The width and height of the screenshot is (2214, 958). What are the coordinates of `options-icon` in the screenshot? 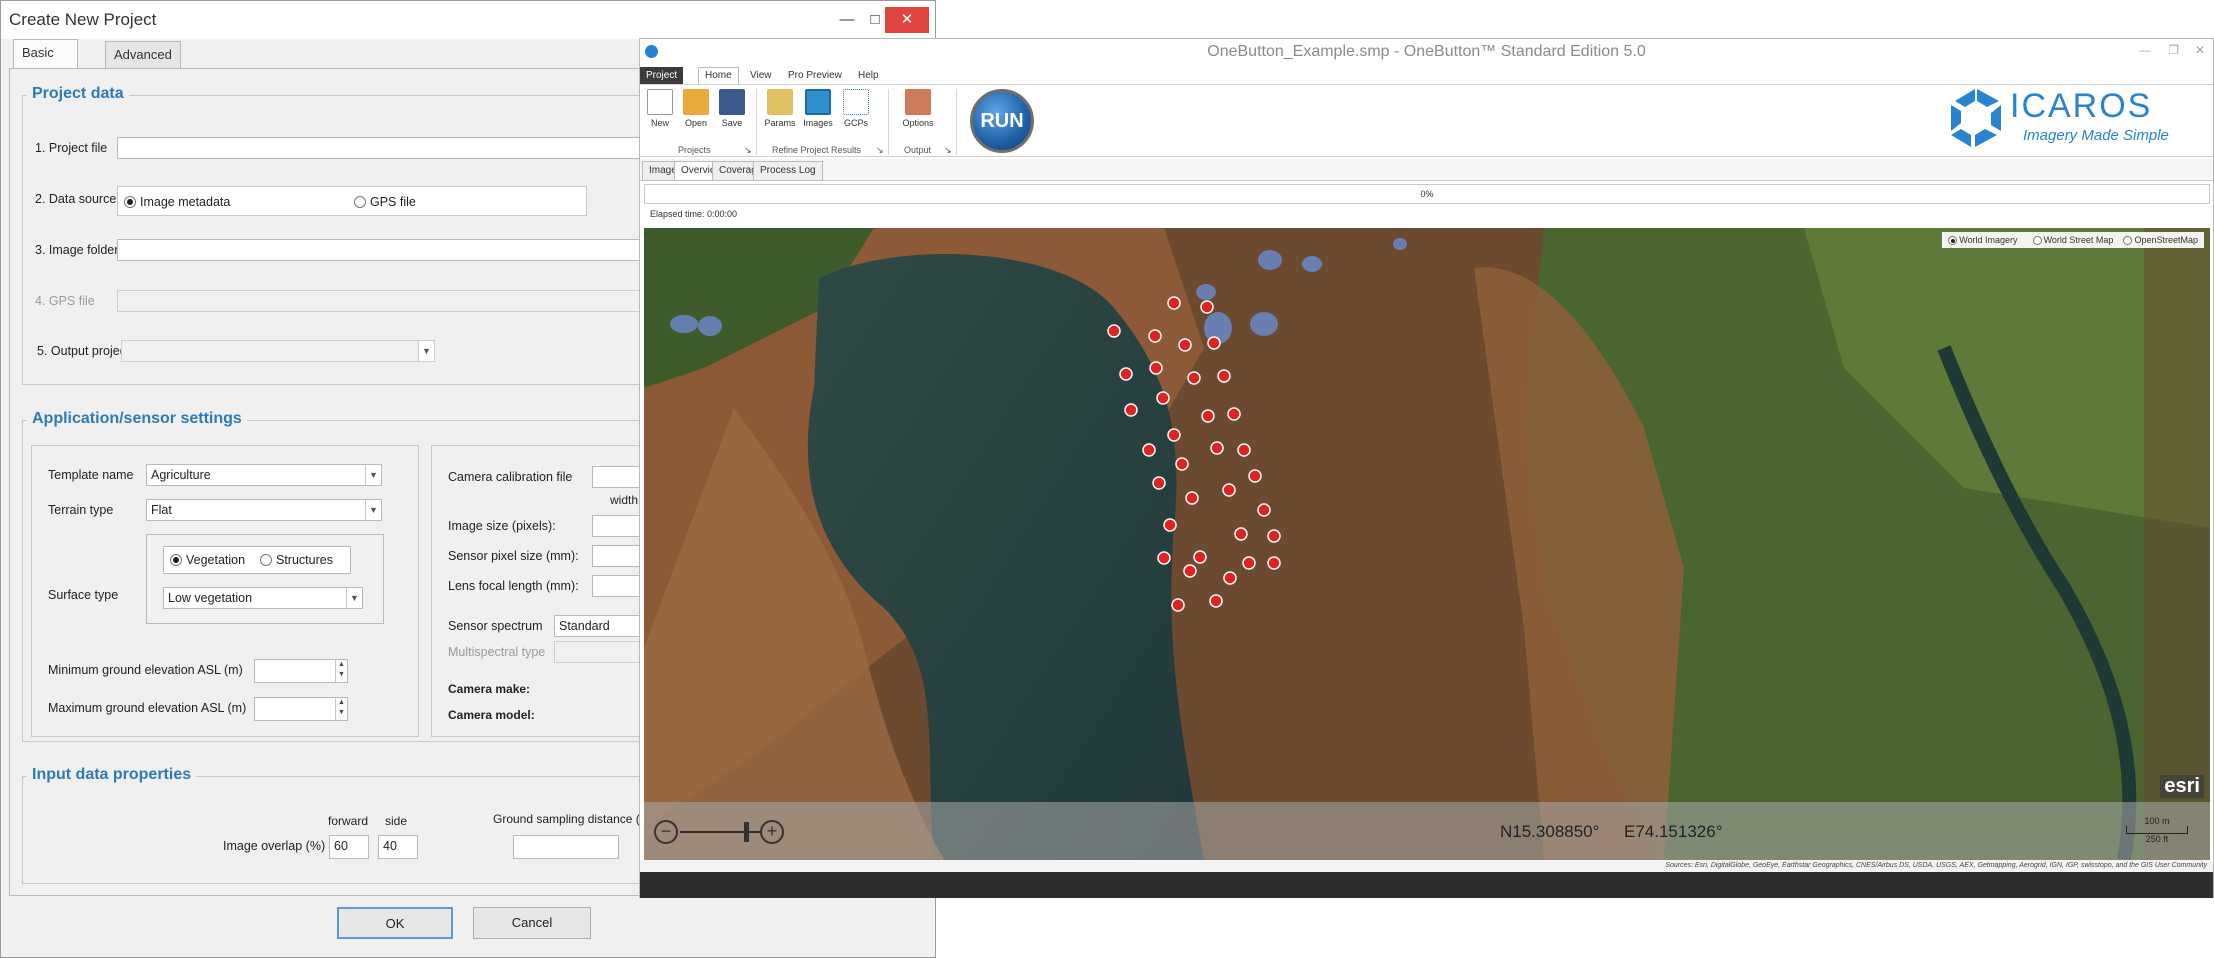 It's located at (918, 102).